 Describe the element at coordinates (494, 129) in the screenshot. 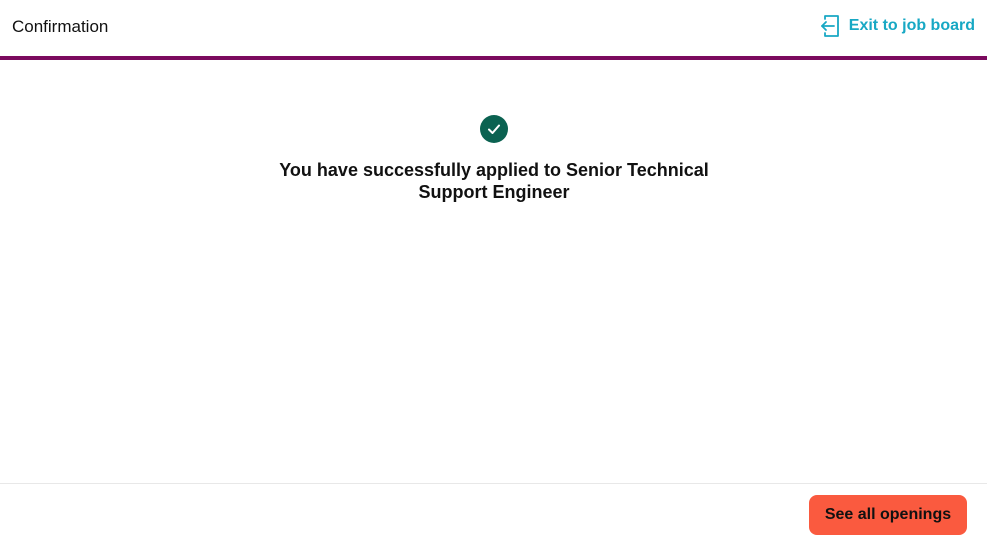

I see `checkmark-circle-icon` at that location.